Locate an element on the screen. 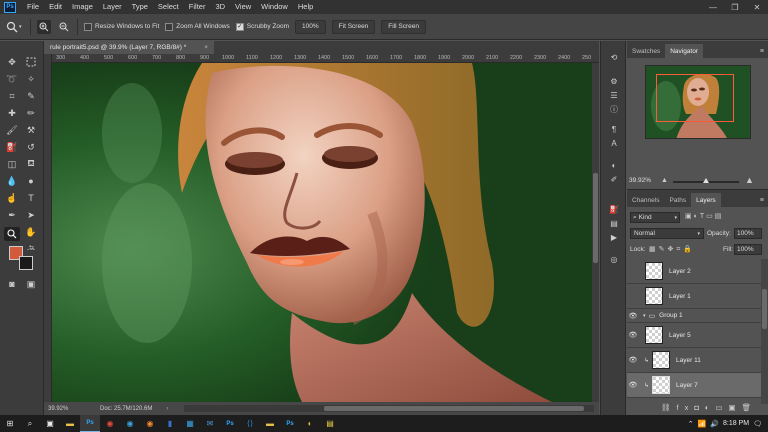  vertical-scrollbar is located at coordinates (595, 232).